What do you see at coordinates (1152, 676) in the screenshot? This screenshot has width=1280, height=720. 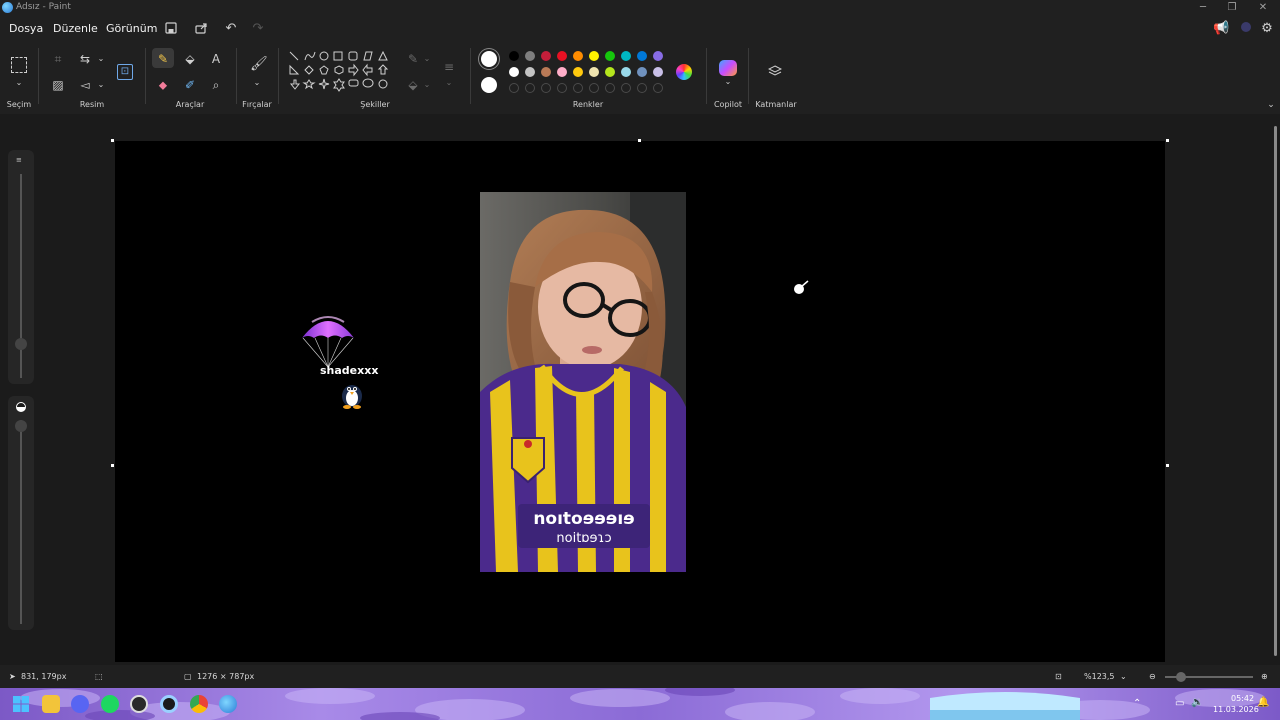 I see `zoom-out-icon: ⊖` at bounding box center [1152, 676].